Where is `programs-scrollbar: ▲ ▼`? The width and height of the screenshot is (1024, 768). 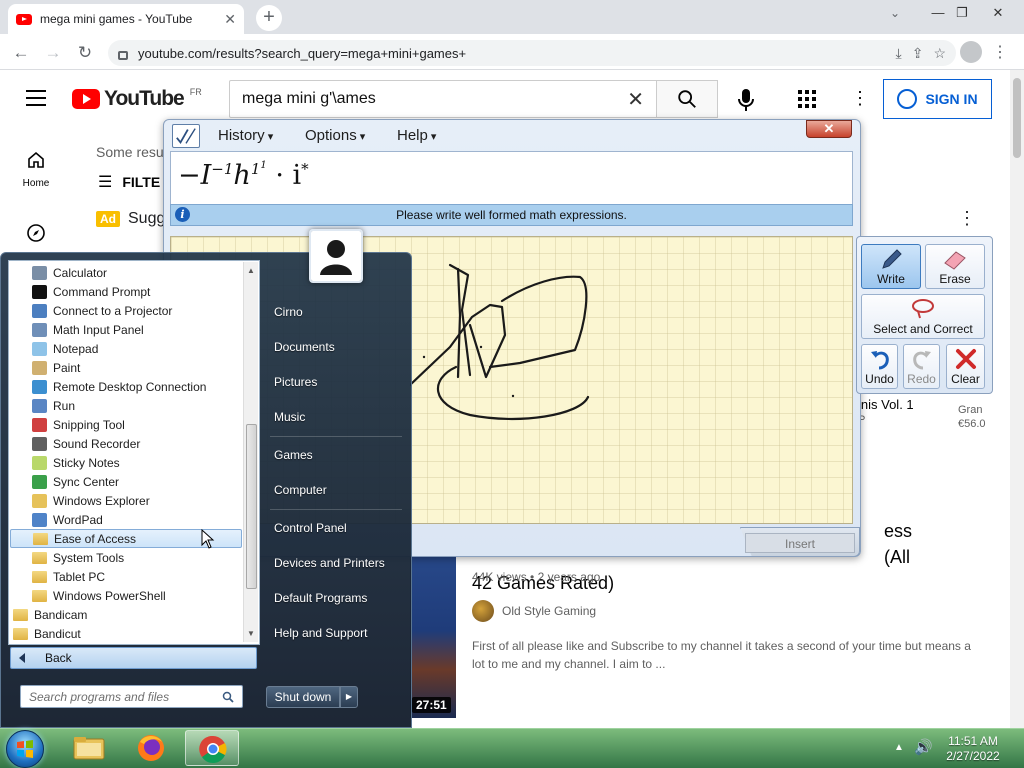
programs-scrollbar: ▲ ▼ is located at coordinates (250, 452).